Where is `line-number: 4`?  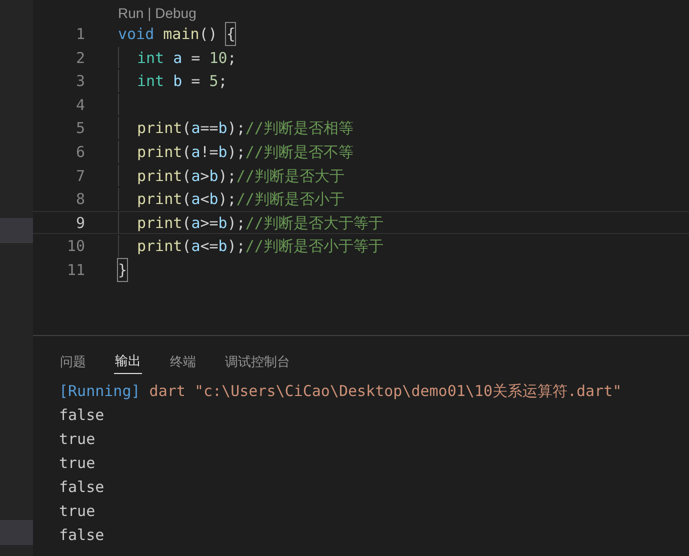
line-number: 4 is located at coordinates (79, 105).